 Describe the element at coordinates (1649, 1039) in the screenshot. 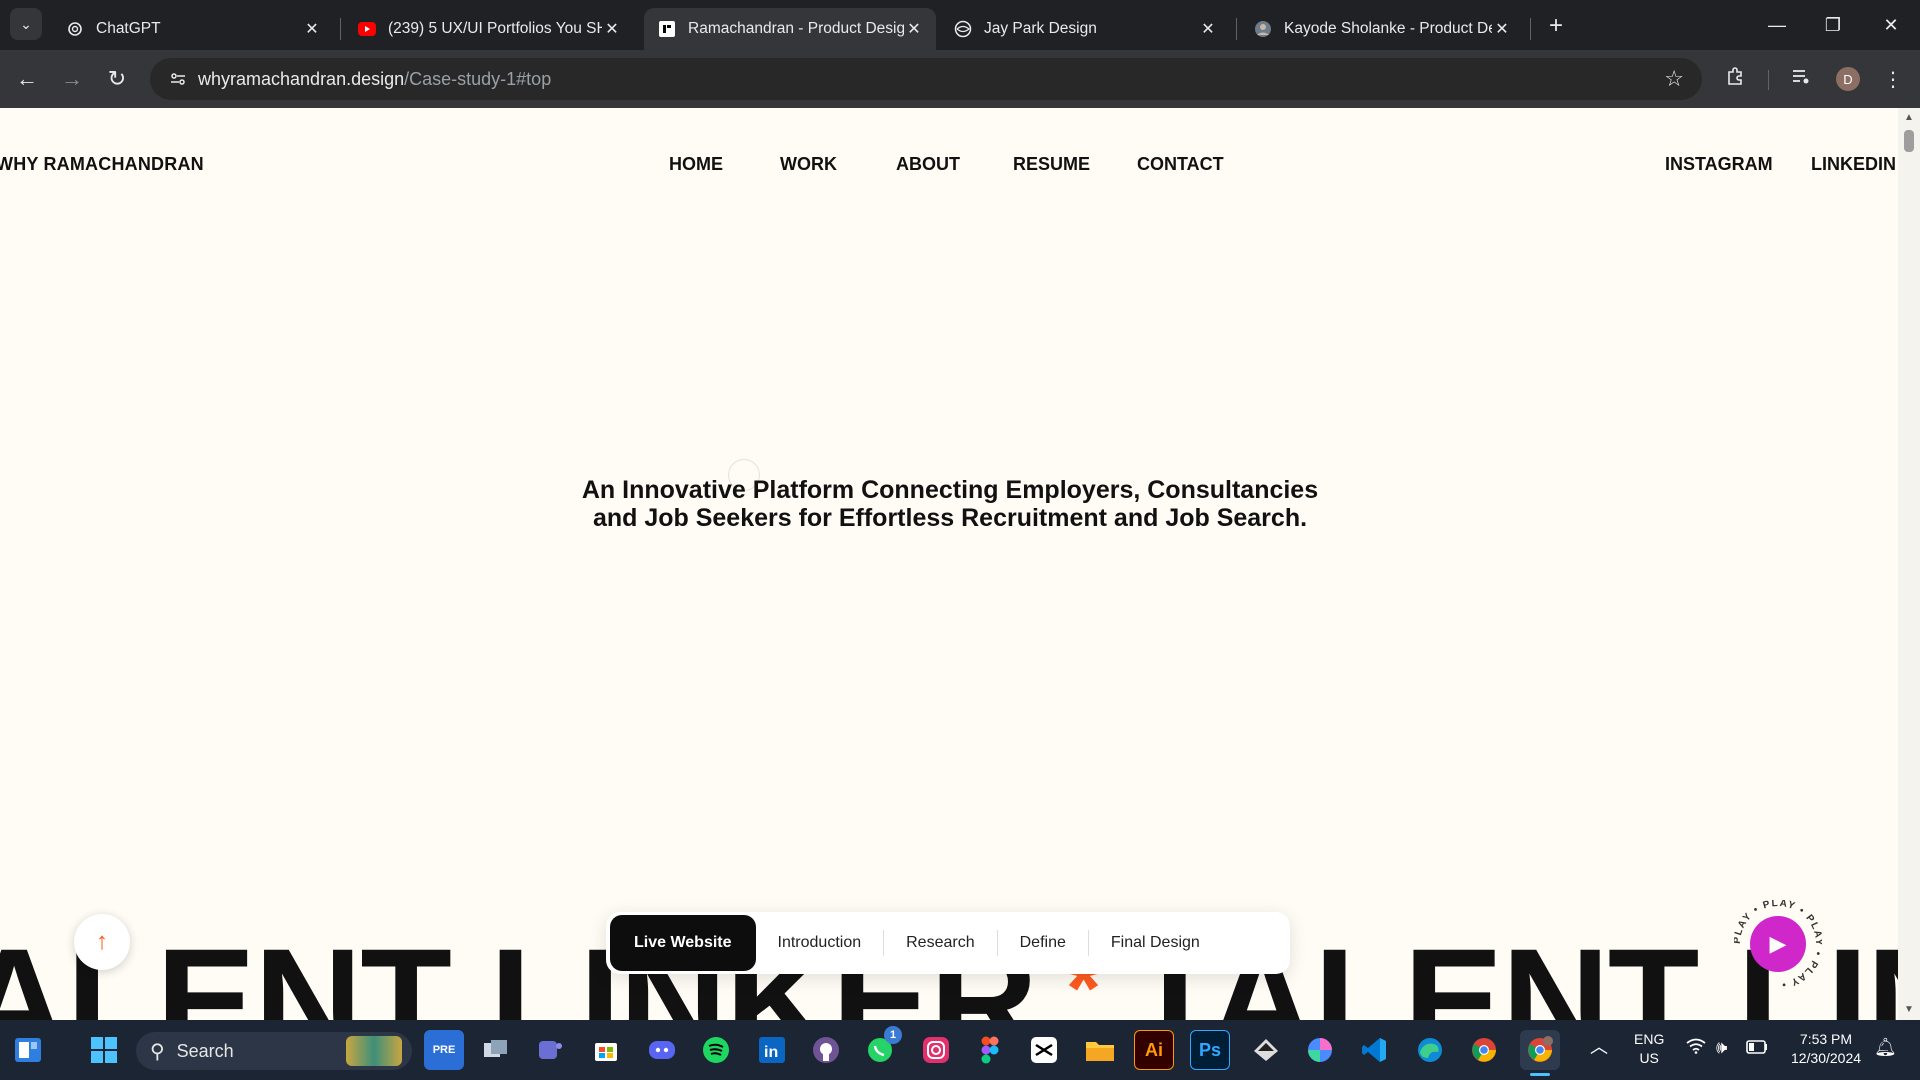

I see `language-code: ENG` at that location.